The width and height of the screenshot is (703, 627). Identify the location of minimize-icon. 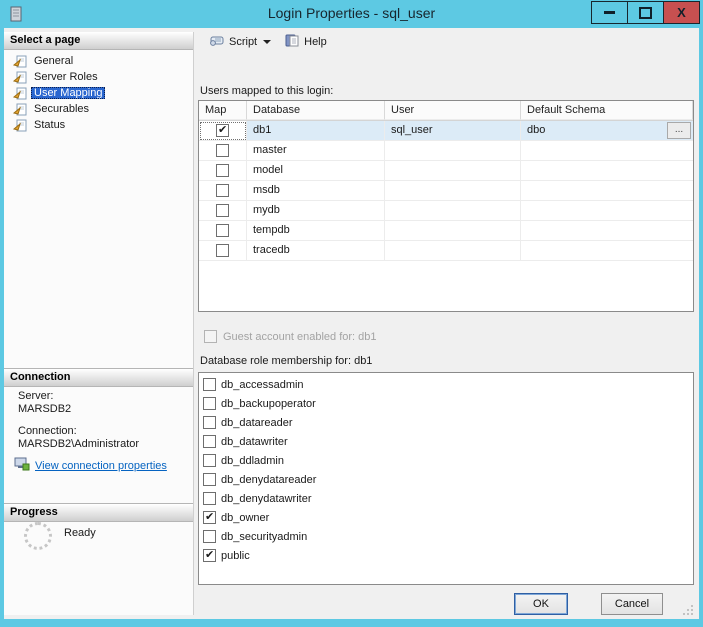
(609, 12).